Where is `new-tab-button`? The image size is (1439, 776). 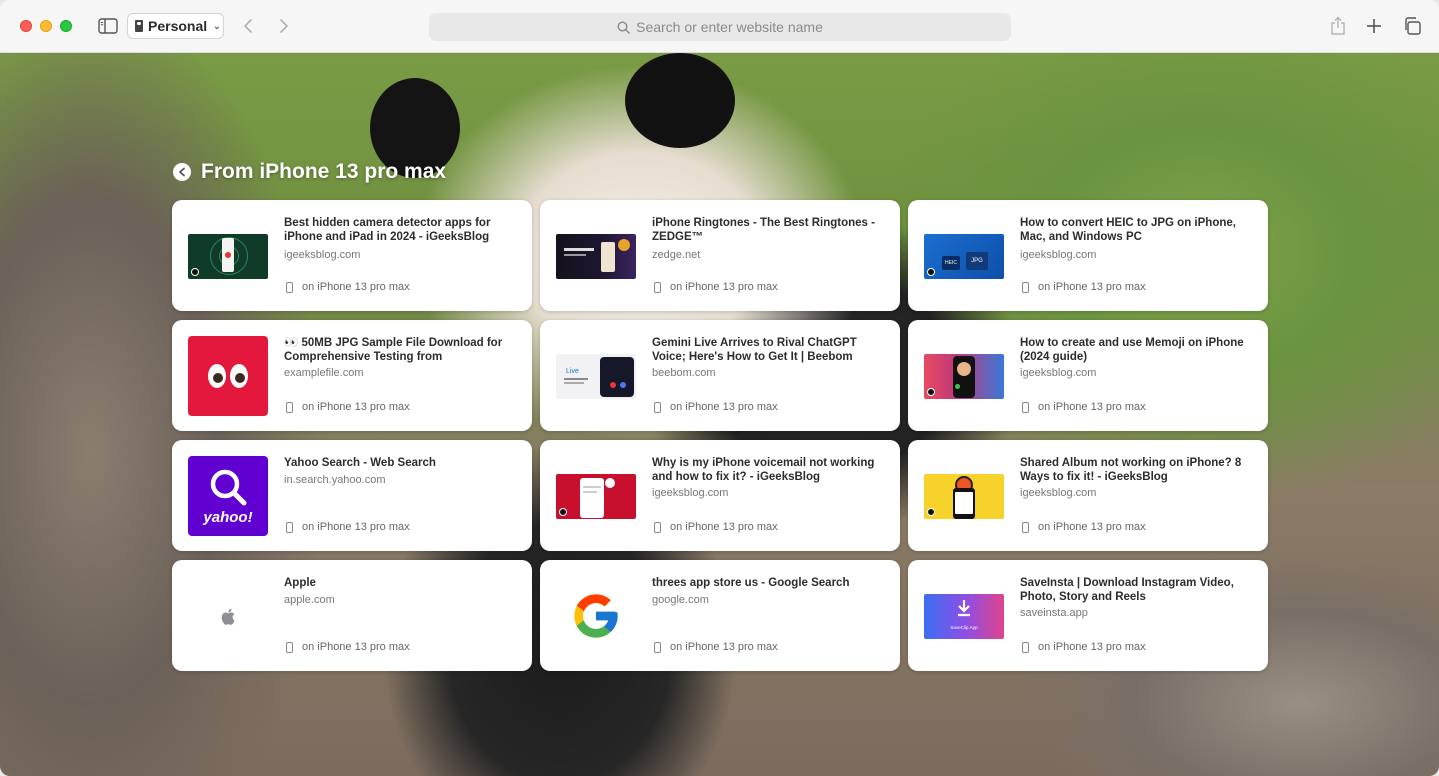 new-tab-button is located at coordinates (1374, 26).